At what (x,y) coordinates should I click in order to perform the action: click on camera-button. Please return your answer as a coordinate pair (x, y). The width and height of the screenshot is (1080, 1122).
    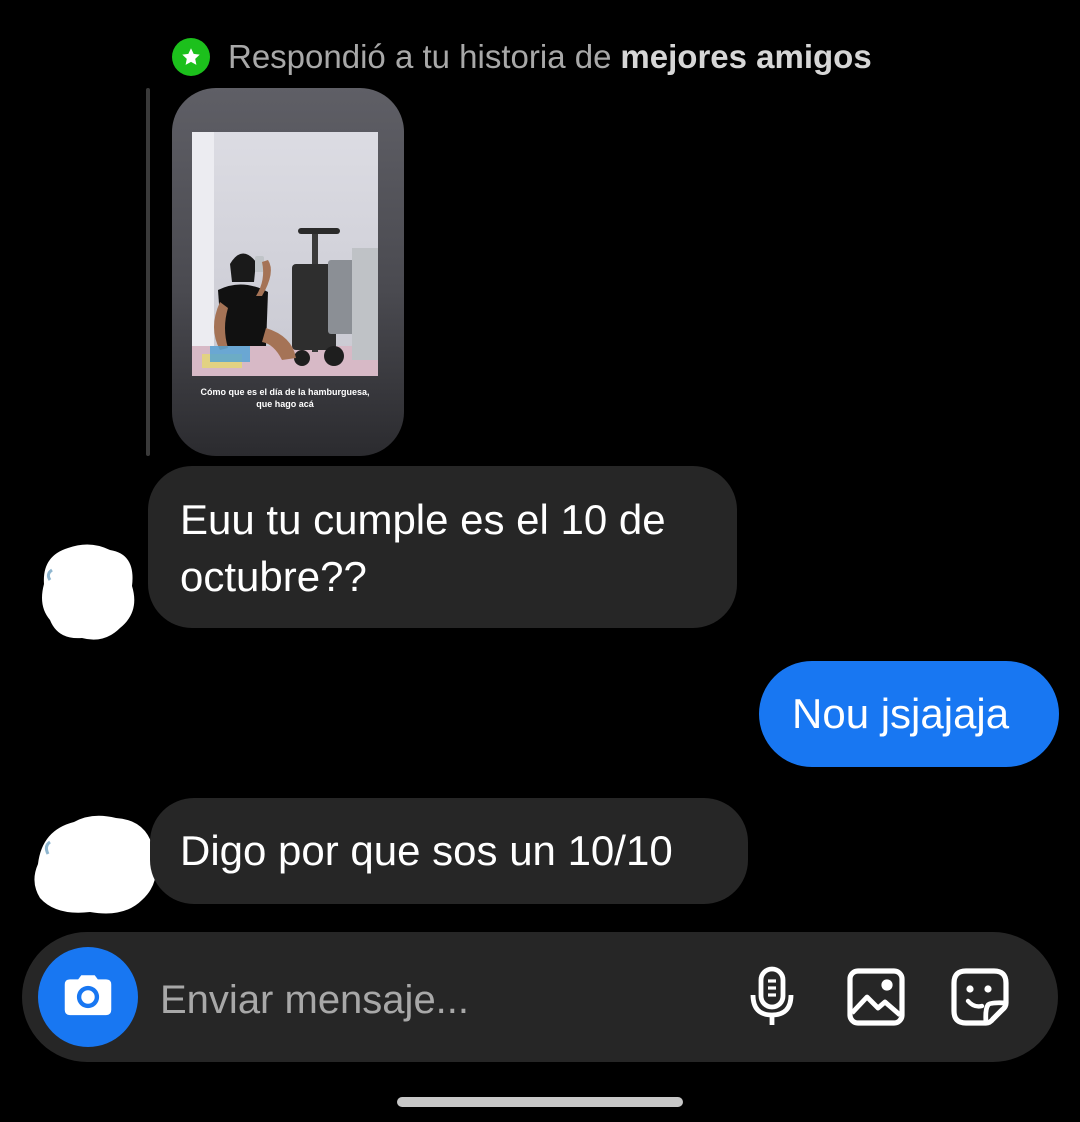
    Looking at the image, I should click on (88, 997).